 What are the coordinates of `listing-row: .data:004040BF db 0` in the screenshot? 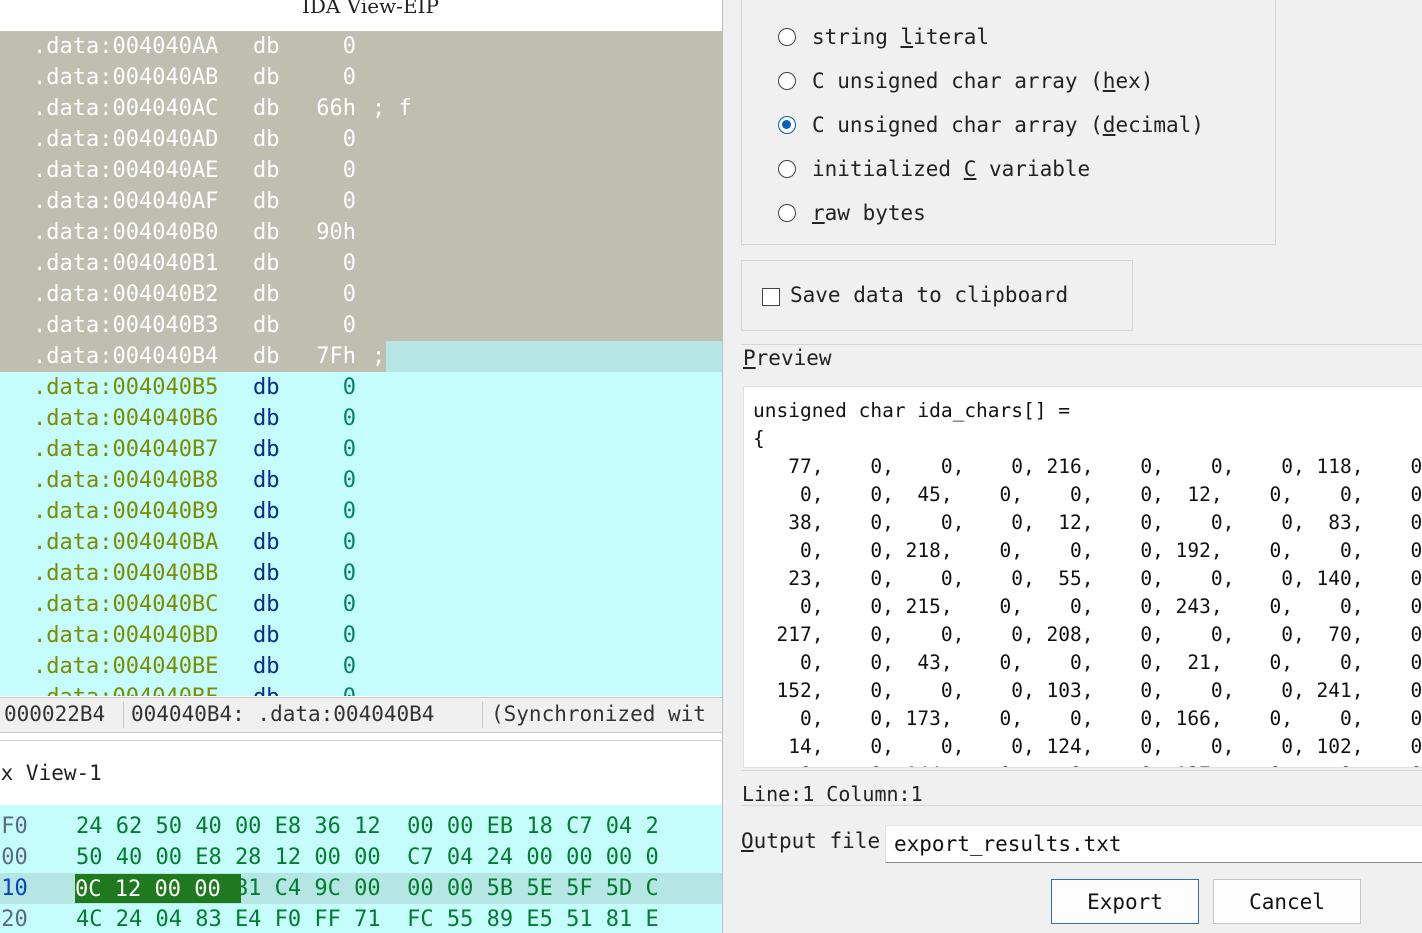 It's located at (361, 689).